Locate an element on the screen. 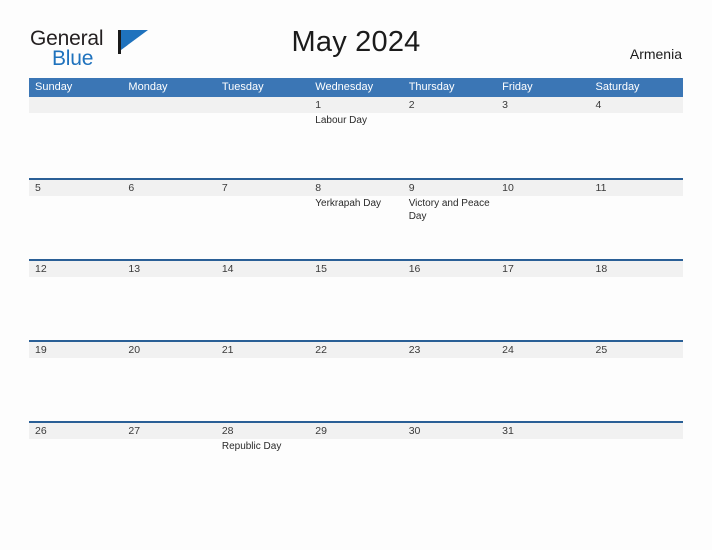  calendar-day-cell: 29 is located at coordinates (355, 462).